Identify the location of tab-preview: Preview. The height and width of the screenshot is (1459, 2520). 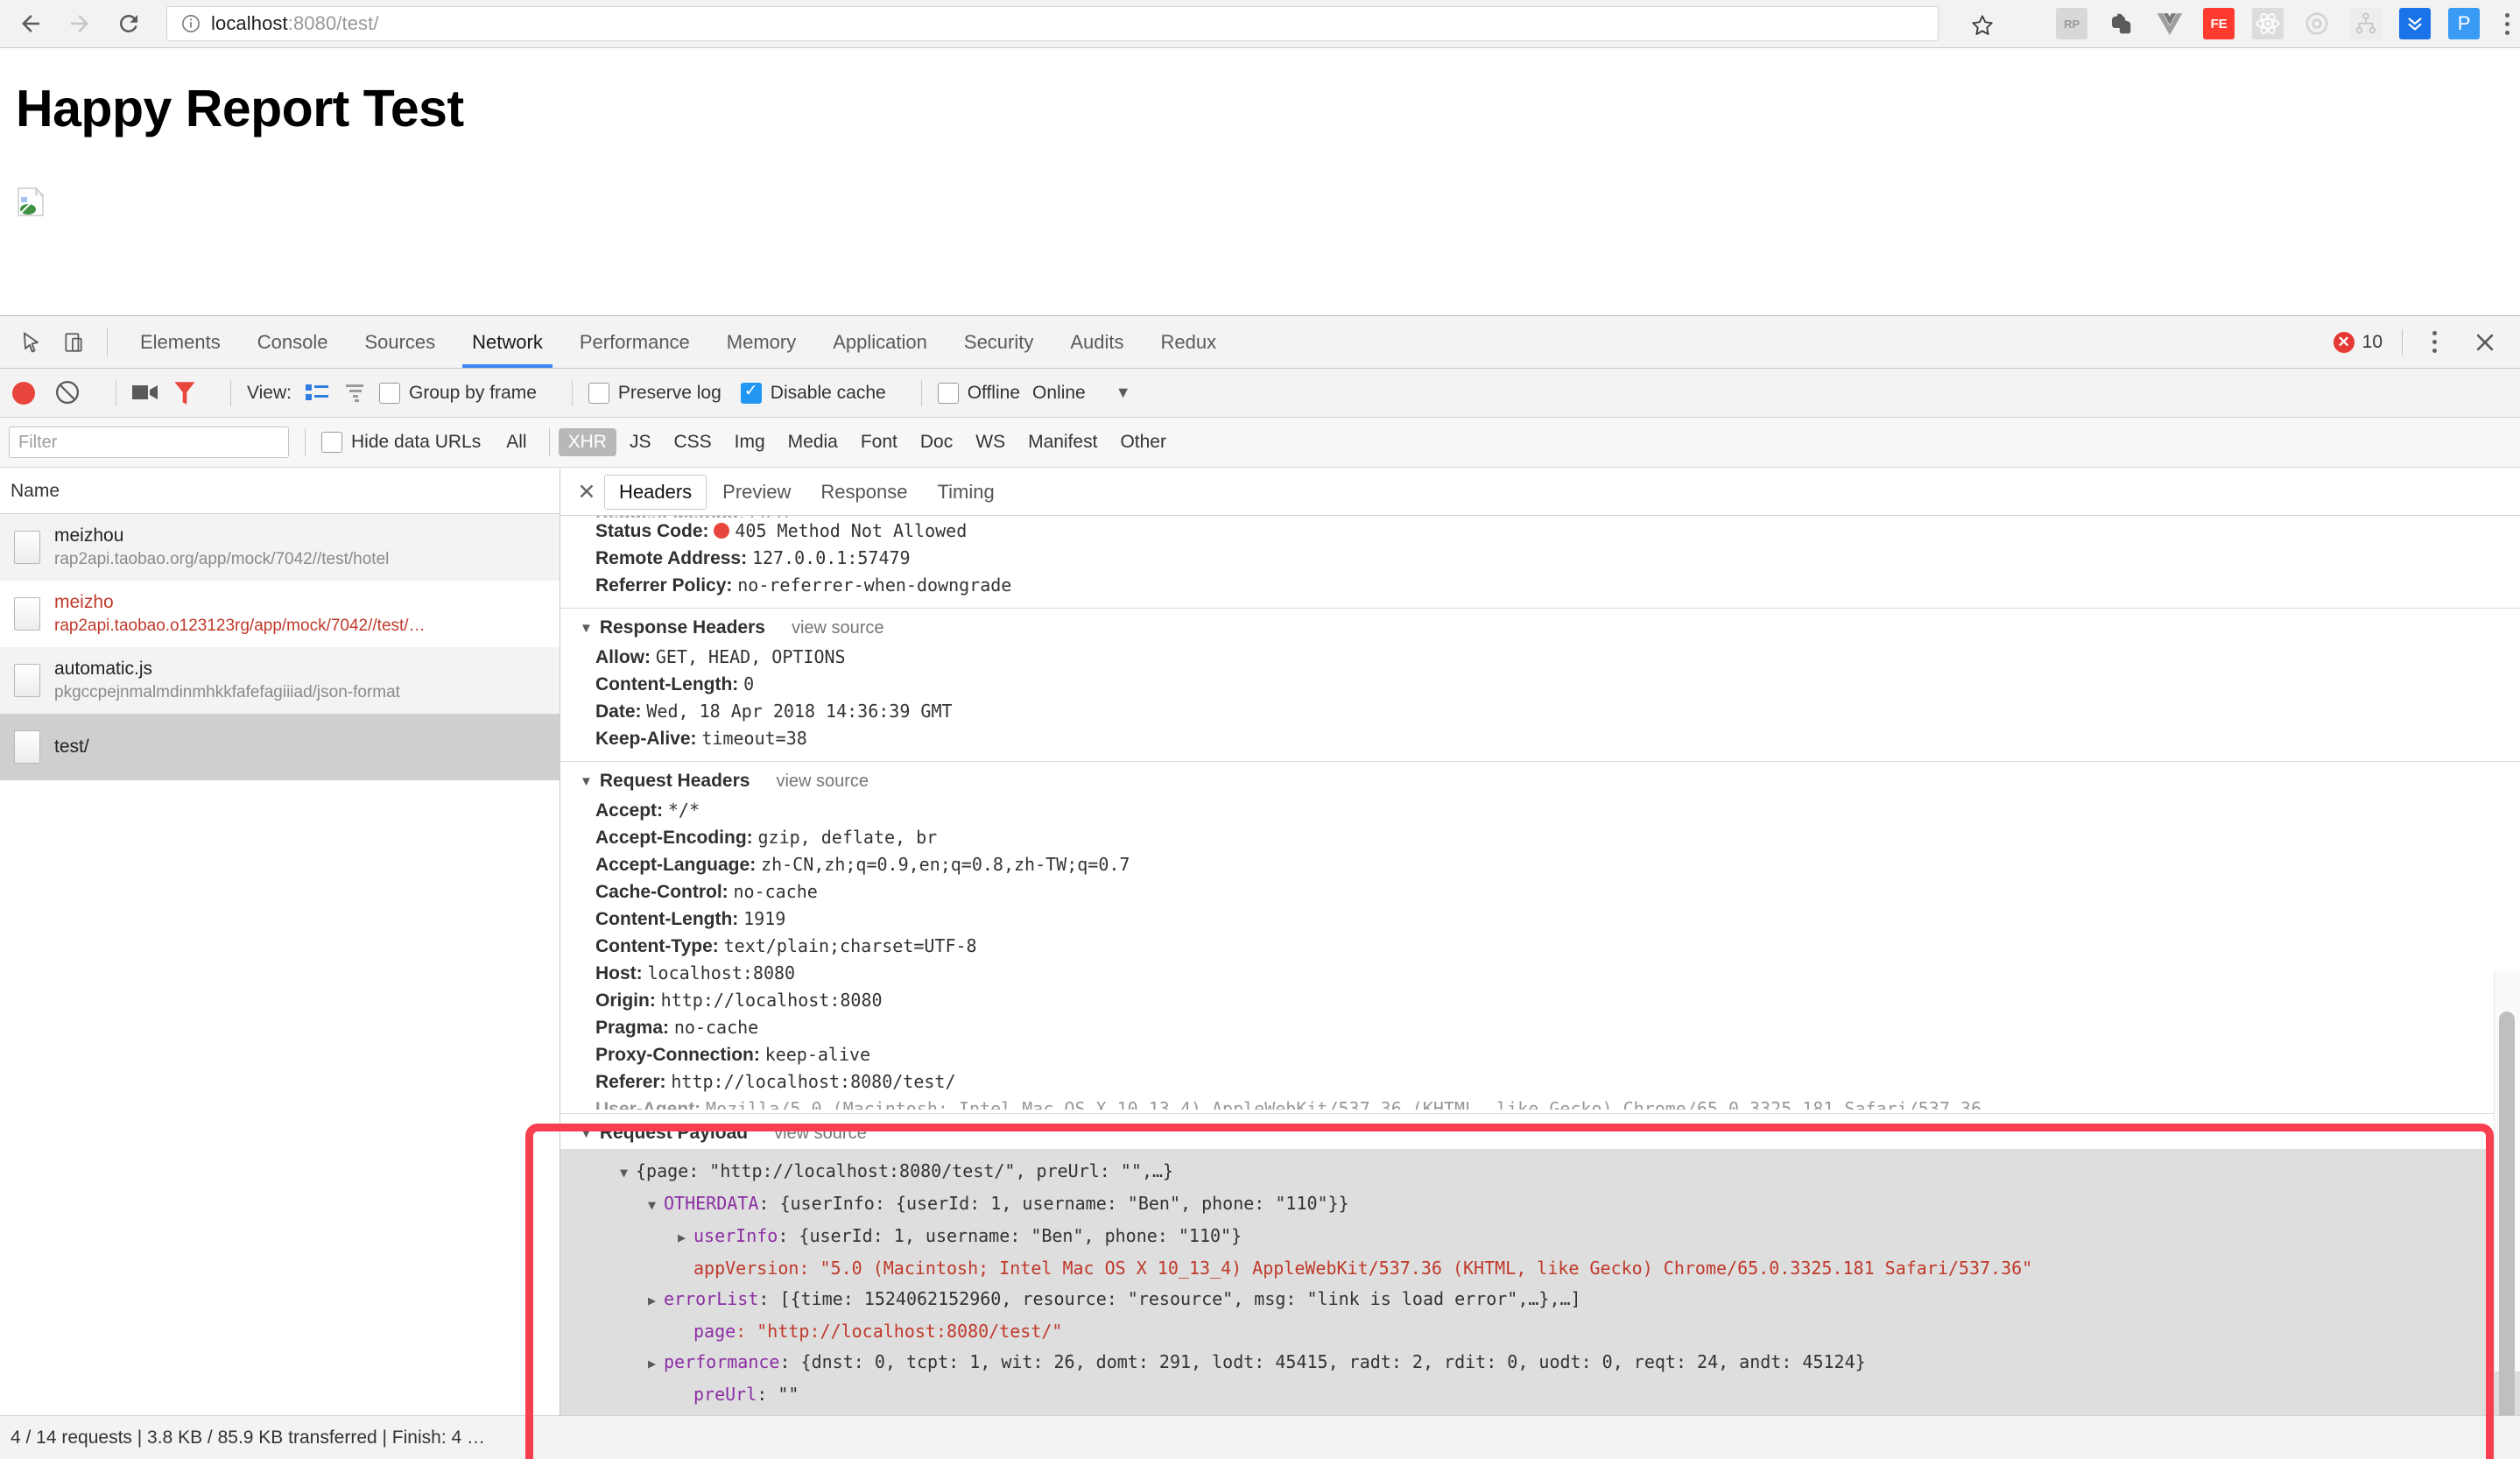
(756, 492).